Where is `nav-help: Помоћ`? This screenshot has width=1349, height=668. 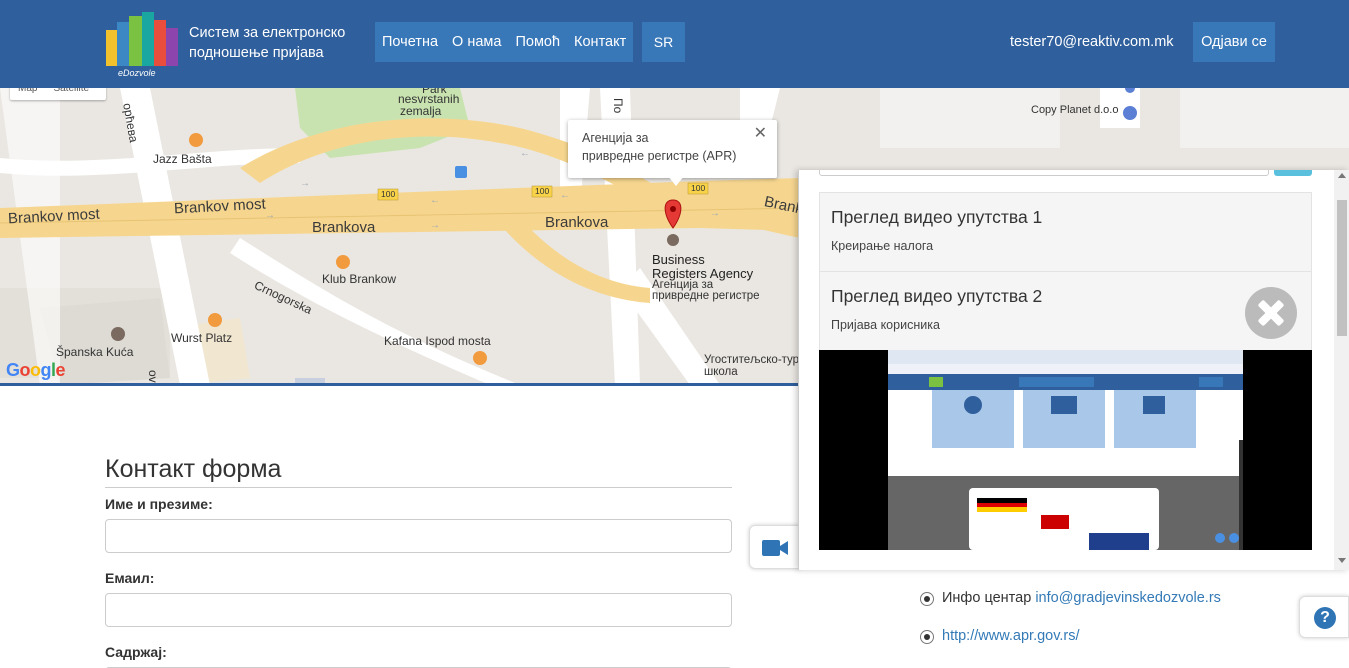 nav-help: Помоћ is located at coordinates (537, 42).